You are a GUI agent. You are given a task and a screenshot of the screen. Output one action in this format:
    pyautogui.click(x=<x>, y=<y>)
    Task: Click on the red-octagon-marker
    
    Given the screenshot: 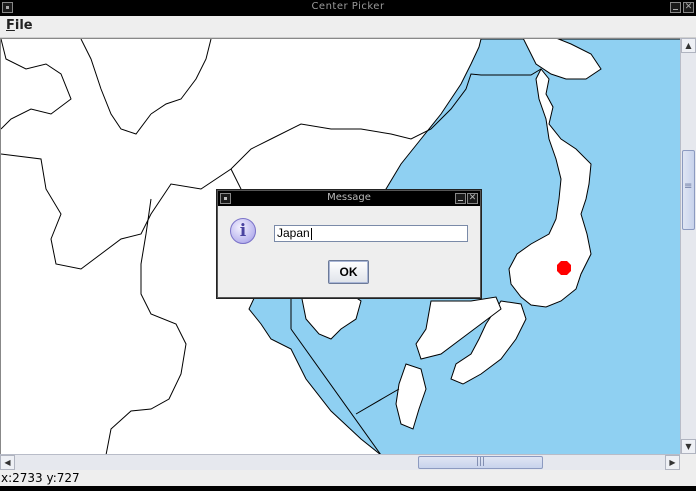 What is the action you would take?
    pyautogui.click(x=564, y=268)
    